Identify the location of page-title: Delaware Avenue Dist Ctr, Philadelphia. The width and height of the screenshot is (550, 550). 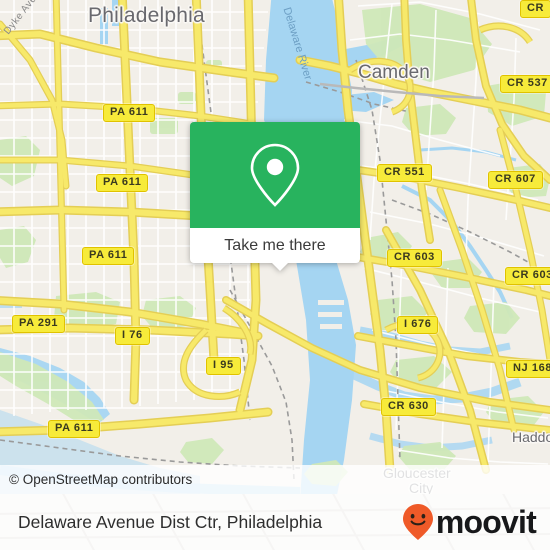
(170, 521).